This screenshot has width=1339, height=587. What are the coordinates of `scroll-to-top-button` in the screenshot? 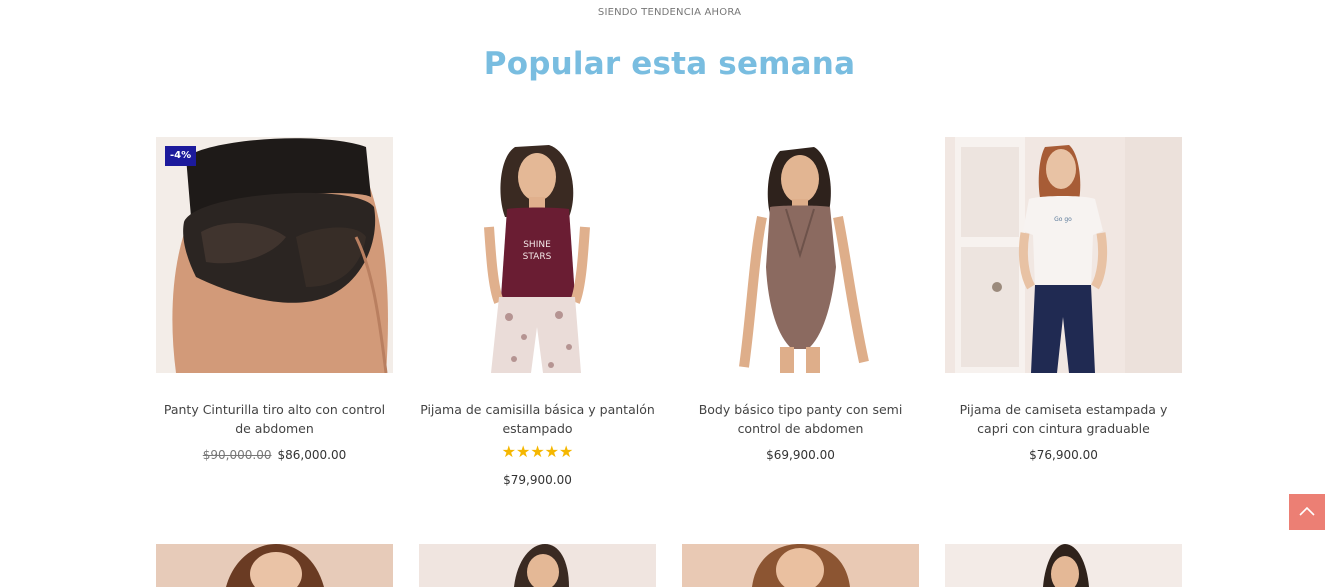 It's located at (1307, 512).